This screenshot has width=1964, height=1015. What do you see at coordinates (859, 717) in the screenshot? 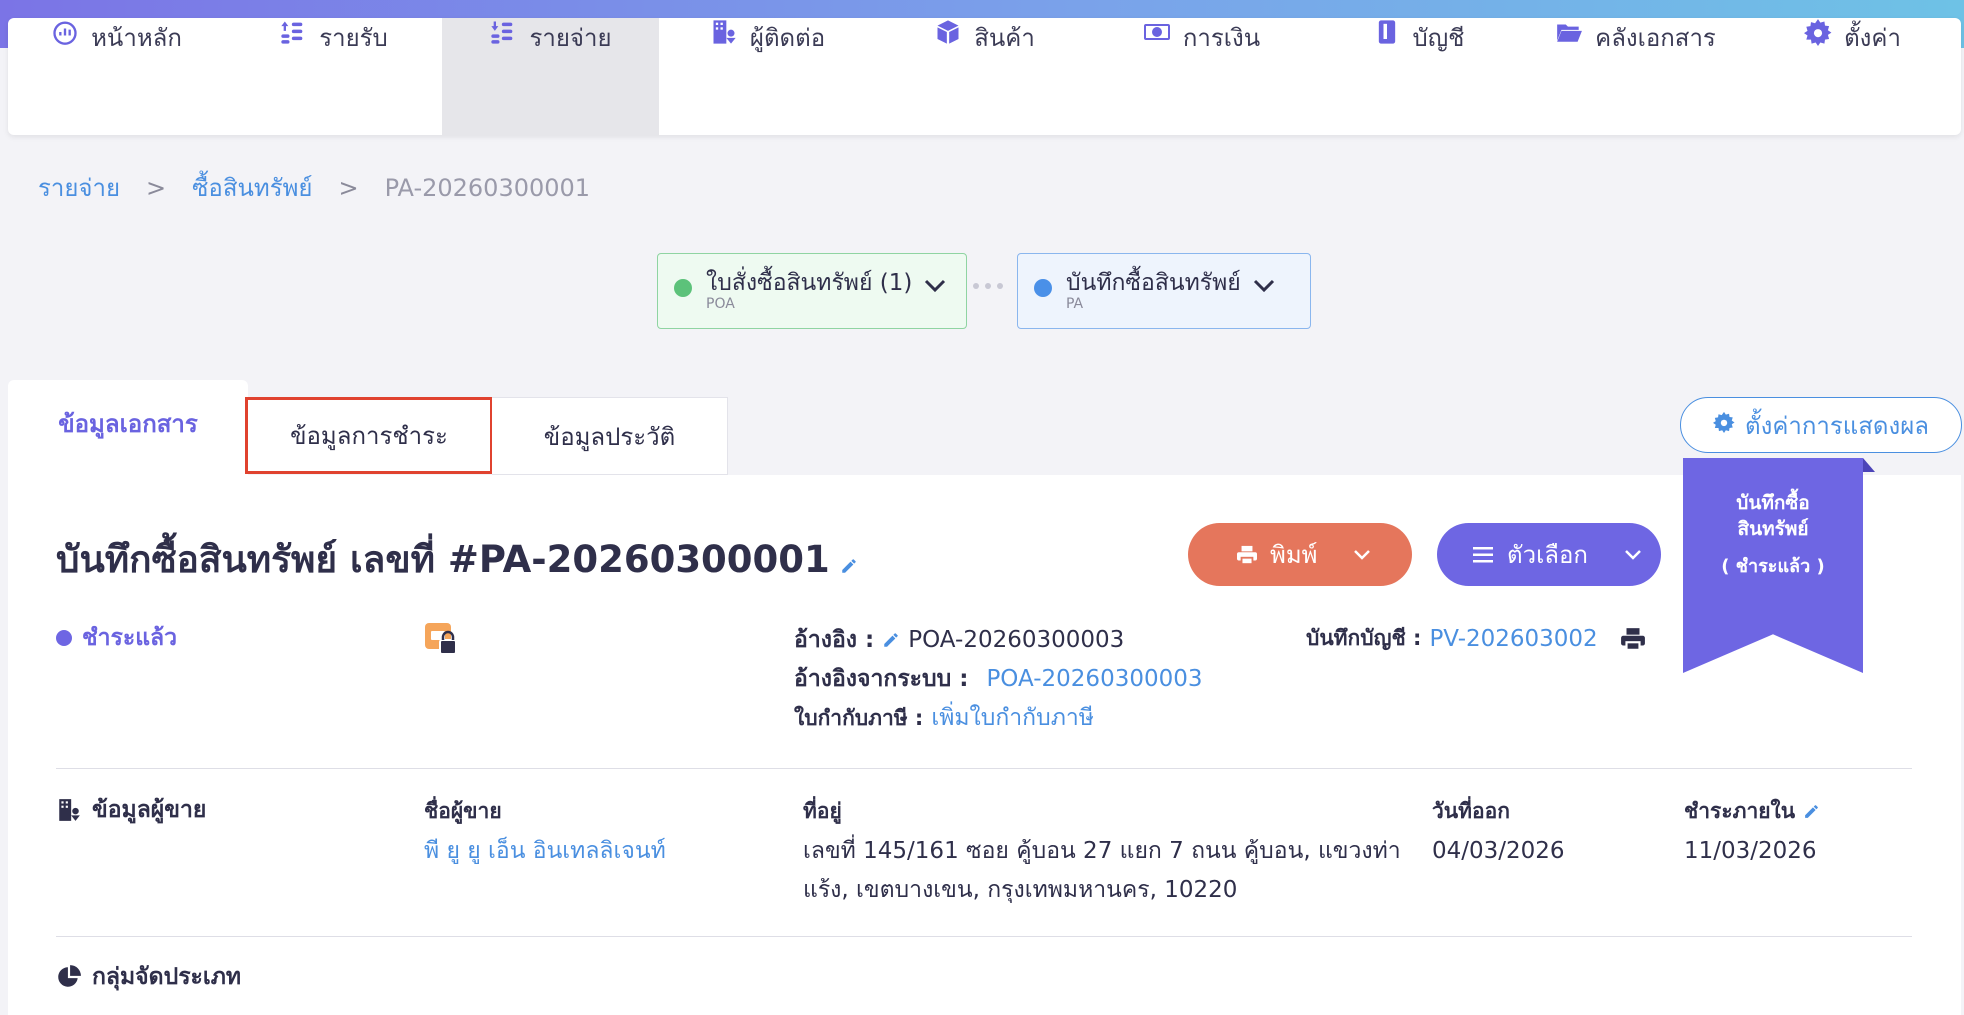
I see `tax-invoice-label: ใบกำกับภาษี :` at bounding box center [859, 717].